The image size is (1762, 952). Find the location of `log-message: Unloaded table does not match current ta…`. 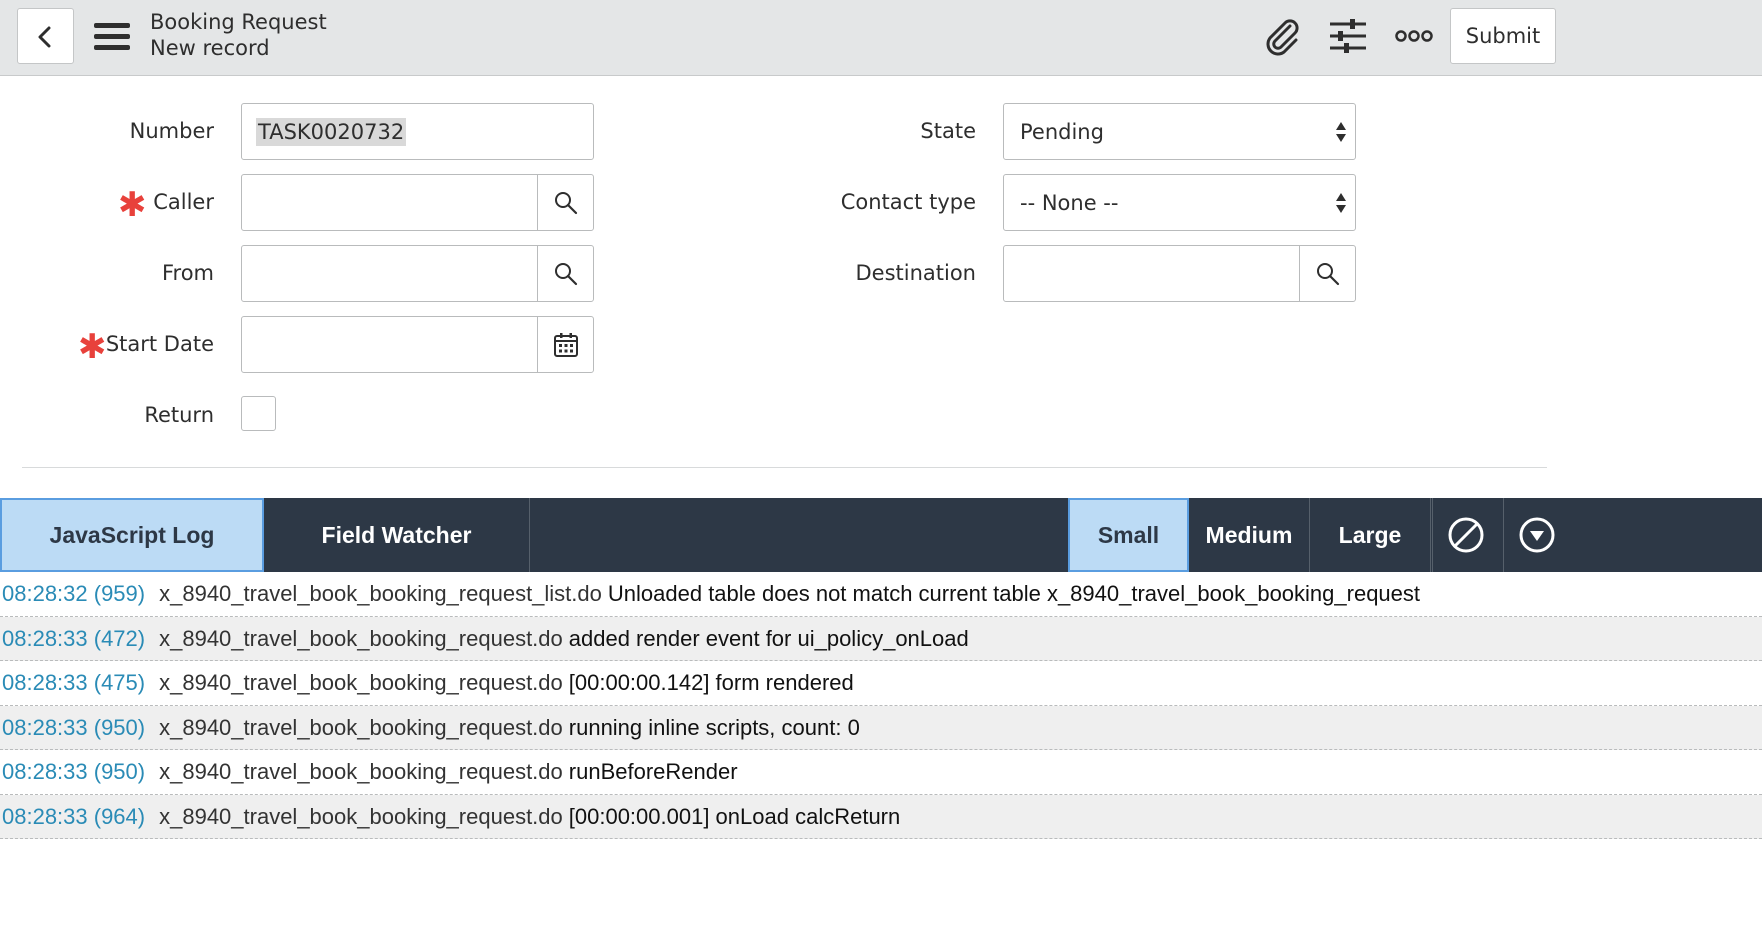

log-message: Unloaded table does not match current ta… is located at coordinates (1014, 593).